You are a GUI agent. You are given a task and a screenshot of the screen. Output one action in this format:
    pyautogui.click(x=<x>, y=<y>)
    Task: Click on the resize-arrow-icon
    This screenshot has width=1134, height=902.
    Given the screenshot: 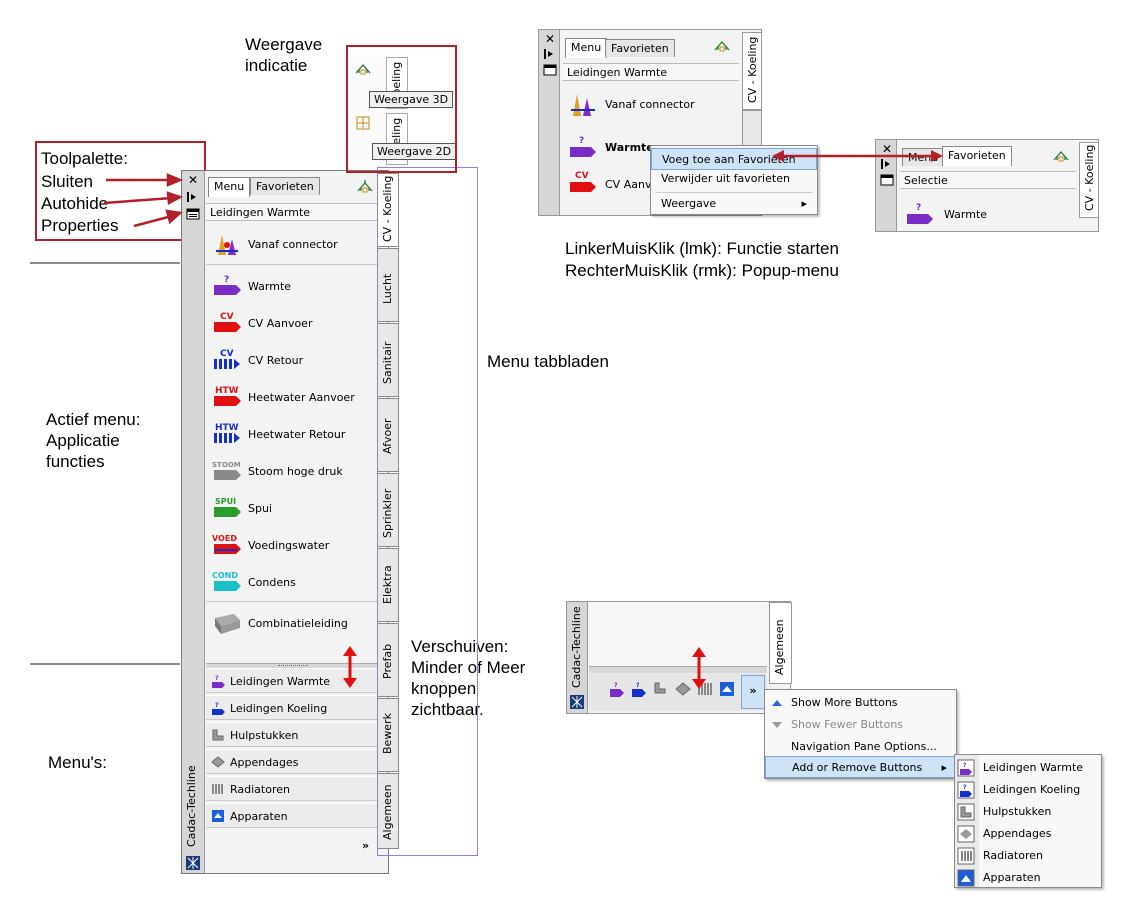 What is the action you would take?
    pyautogui.click(x=699, y=668)
    